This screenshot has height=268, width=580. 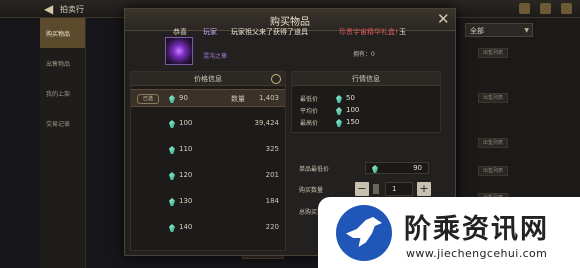 I want to click on top-icons, so click(x=545, y=8).